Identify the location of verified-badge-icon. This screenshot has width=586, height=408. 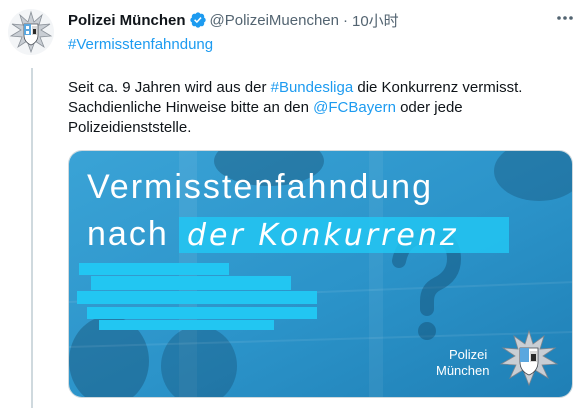
(197, 20).